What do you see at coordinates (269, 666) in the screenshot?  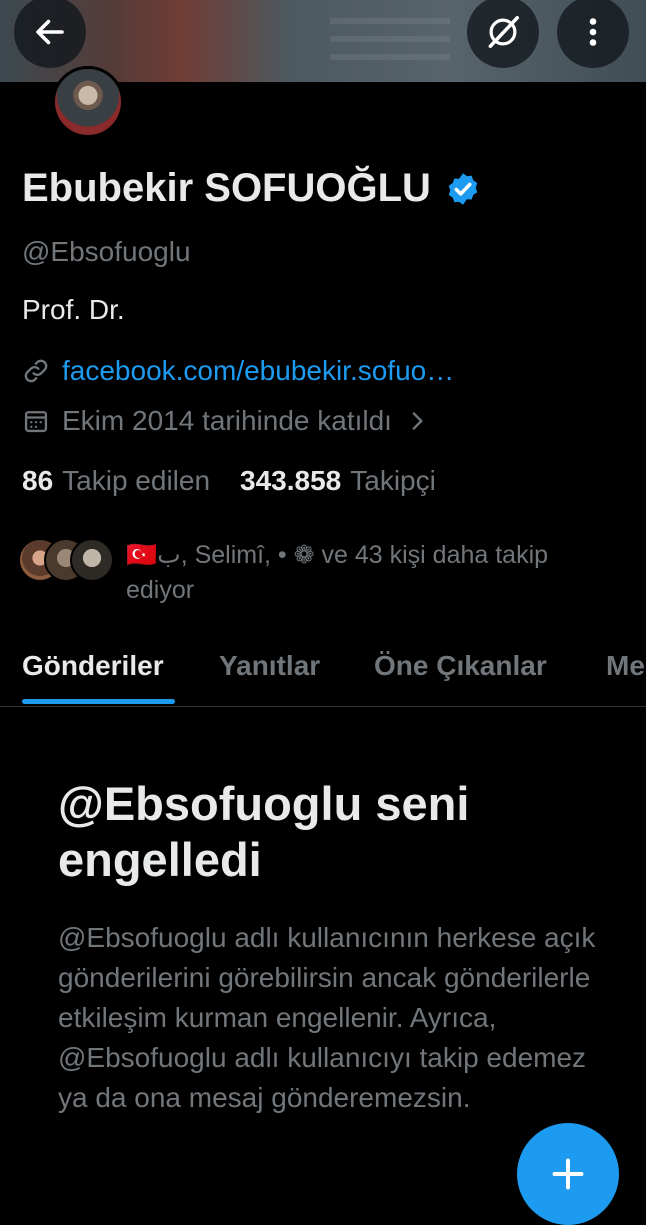 I see `tab-replies: Yanıtlar` at bounding box center [269, 666].